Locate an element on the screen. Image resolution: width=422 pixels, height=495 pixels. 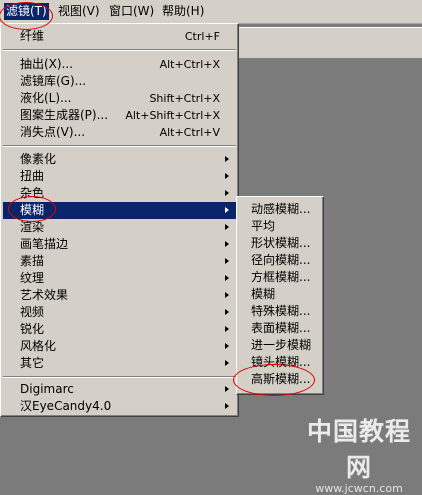
menu-bar: 滤镜(T) 视图(V) 窗口(W) 帮助(H) is located at coordinates (211, 12).